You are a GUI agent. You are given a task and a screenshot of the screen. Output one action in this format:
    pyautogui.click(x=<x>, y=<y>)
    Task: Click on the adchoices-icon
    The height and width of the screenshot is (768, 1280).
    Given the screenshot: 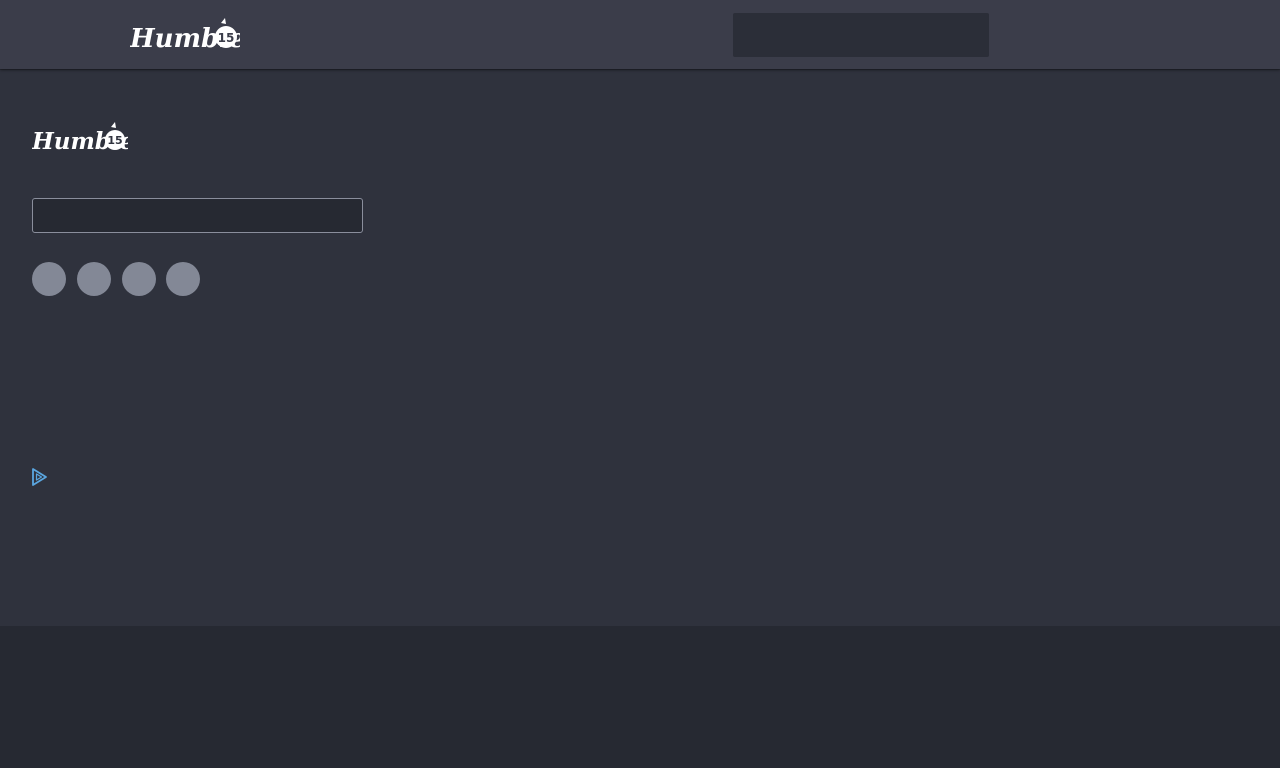 What is the action you would take?
    pyautogui.click(x=40, y=477)
    